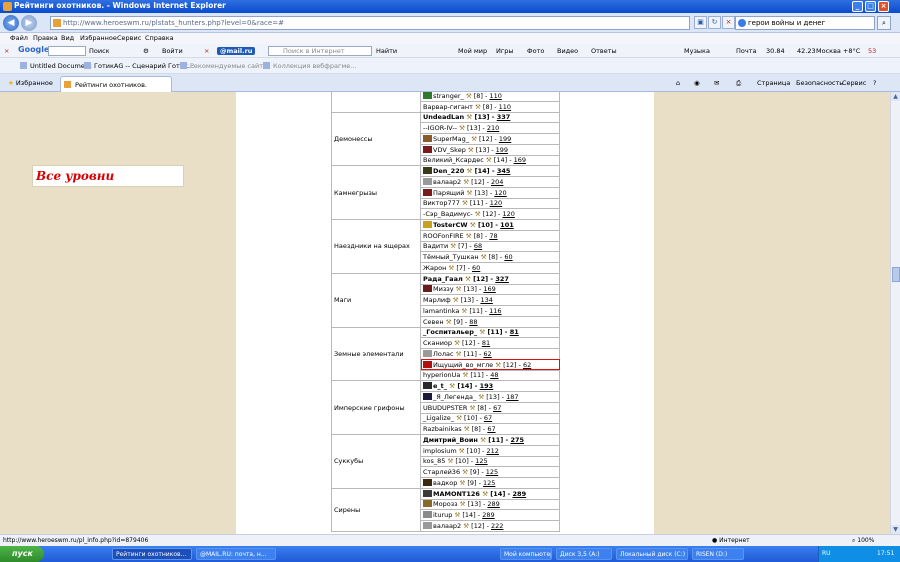 The image size is (900, 562). Describe the element at coordinates (773, 83) in the screenshot. I see `page-menu: Страница` at that location.